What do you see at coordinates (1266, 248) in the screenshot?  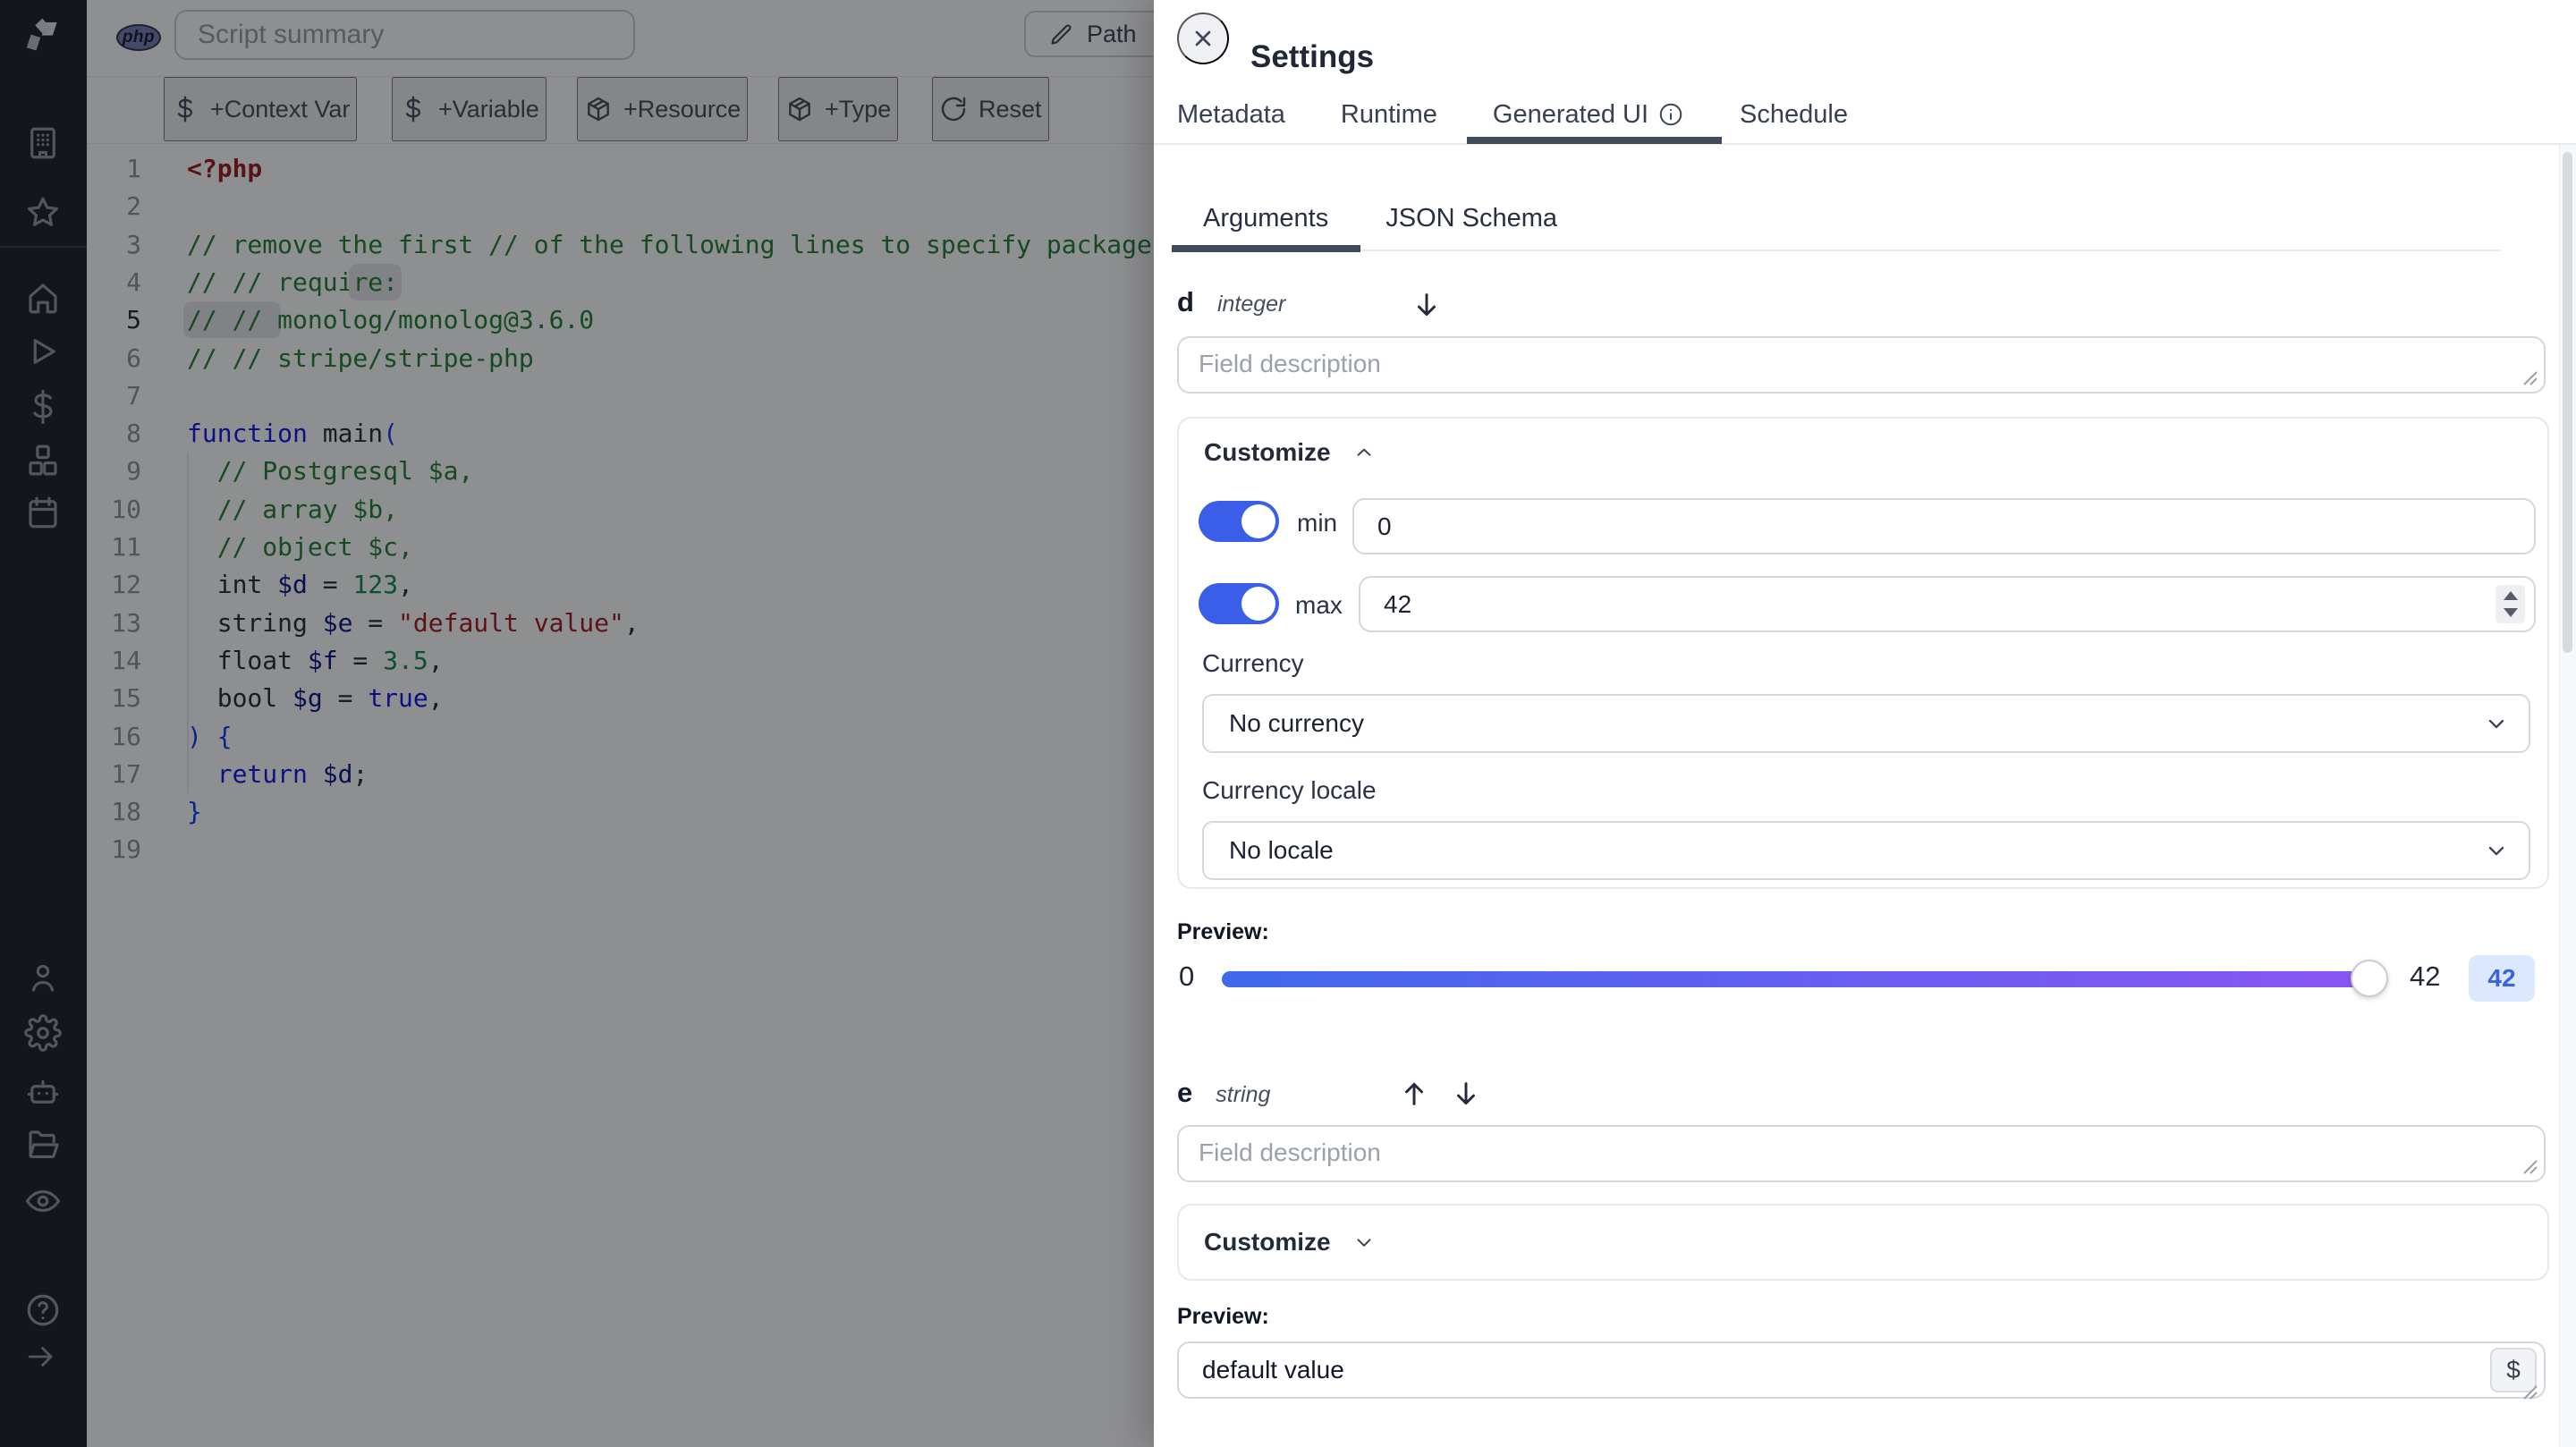 I see `active-subtab-underline` at bounding box center [1266, 248].